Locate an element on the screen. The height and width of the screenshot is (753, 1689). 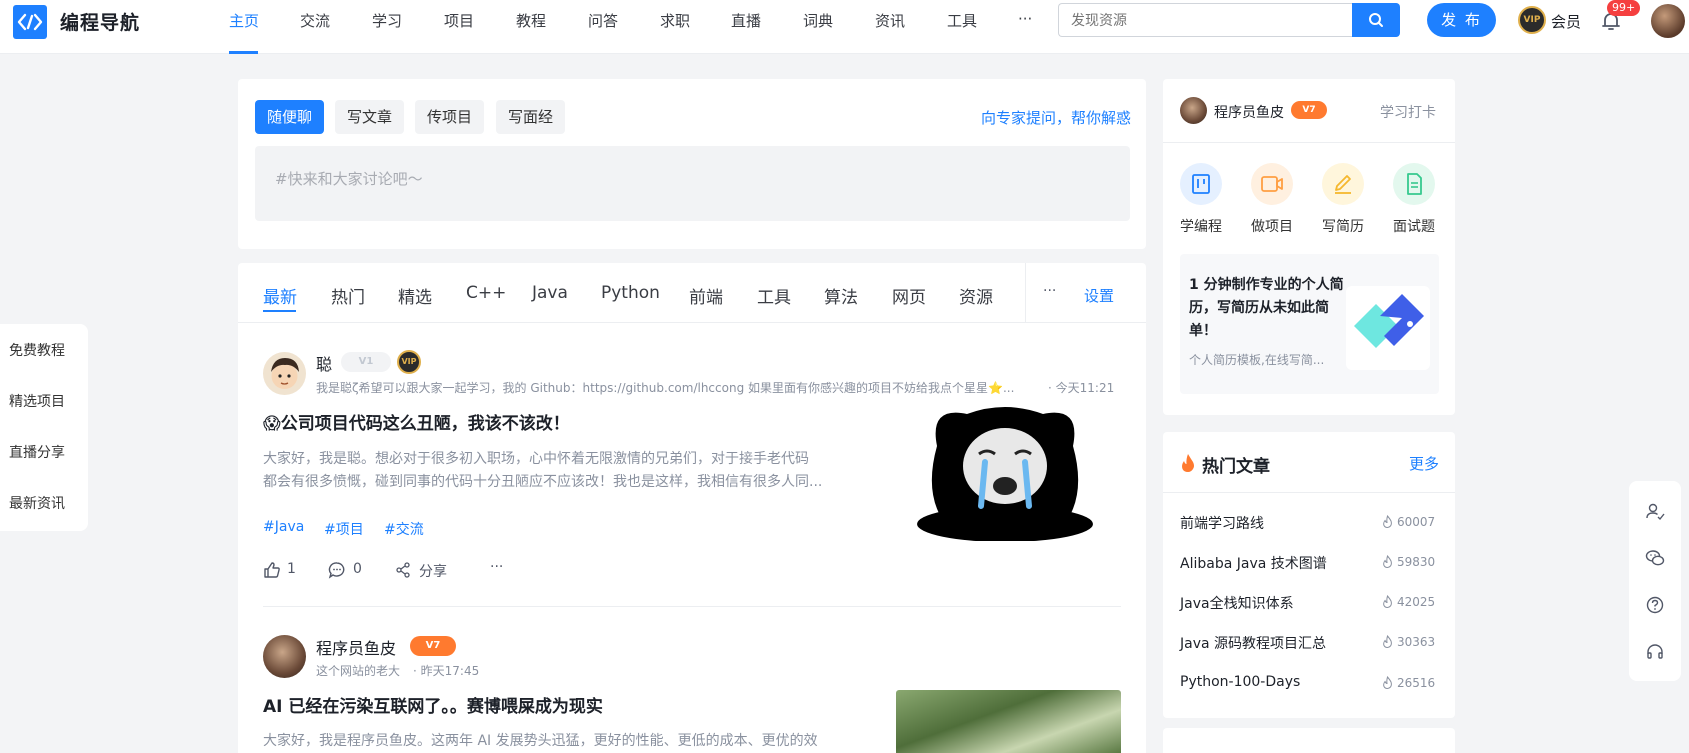
post-title: 😱公司项目代码这么丑陋，我该不该改！ is located at coordinates (416, 421).